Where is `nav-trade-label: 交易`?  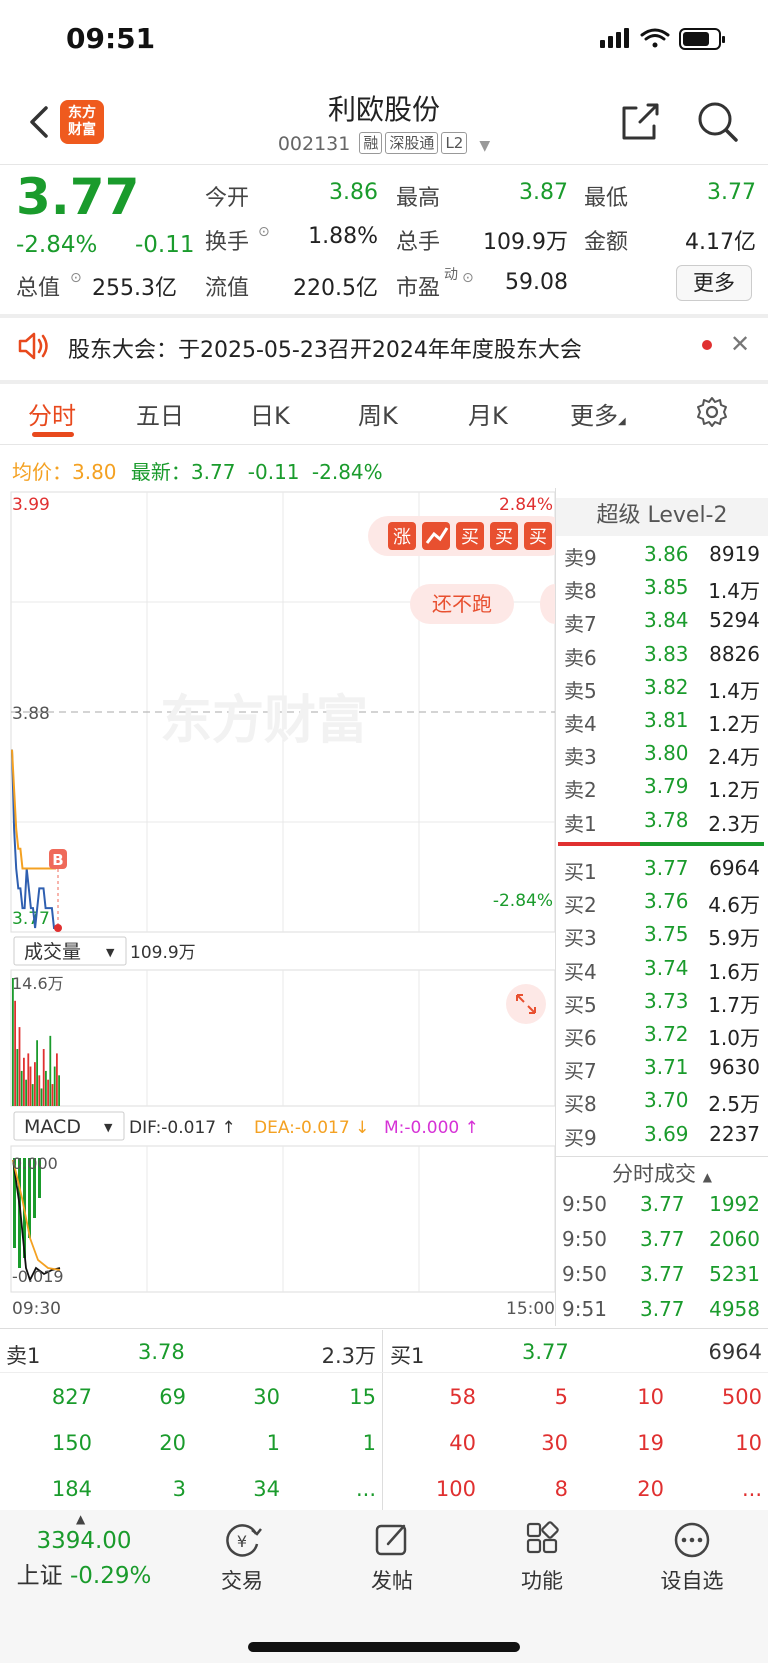
nav-trade-label: 交易 is located at coordinates (242, 1581).